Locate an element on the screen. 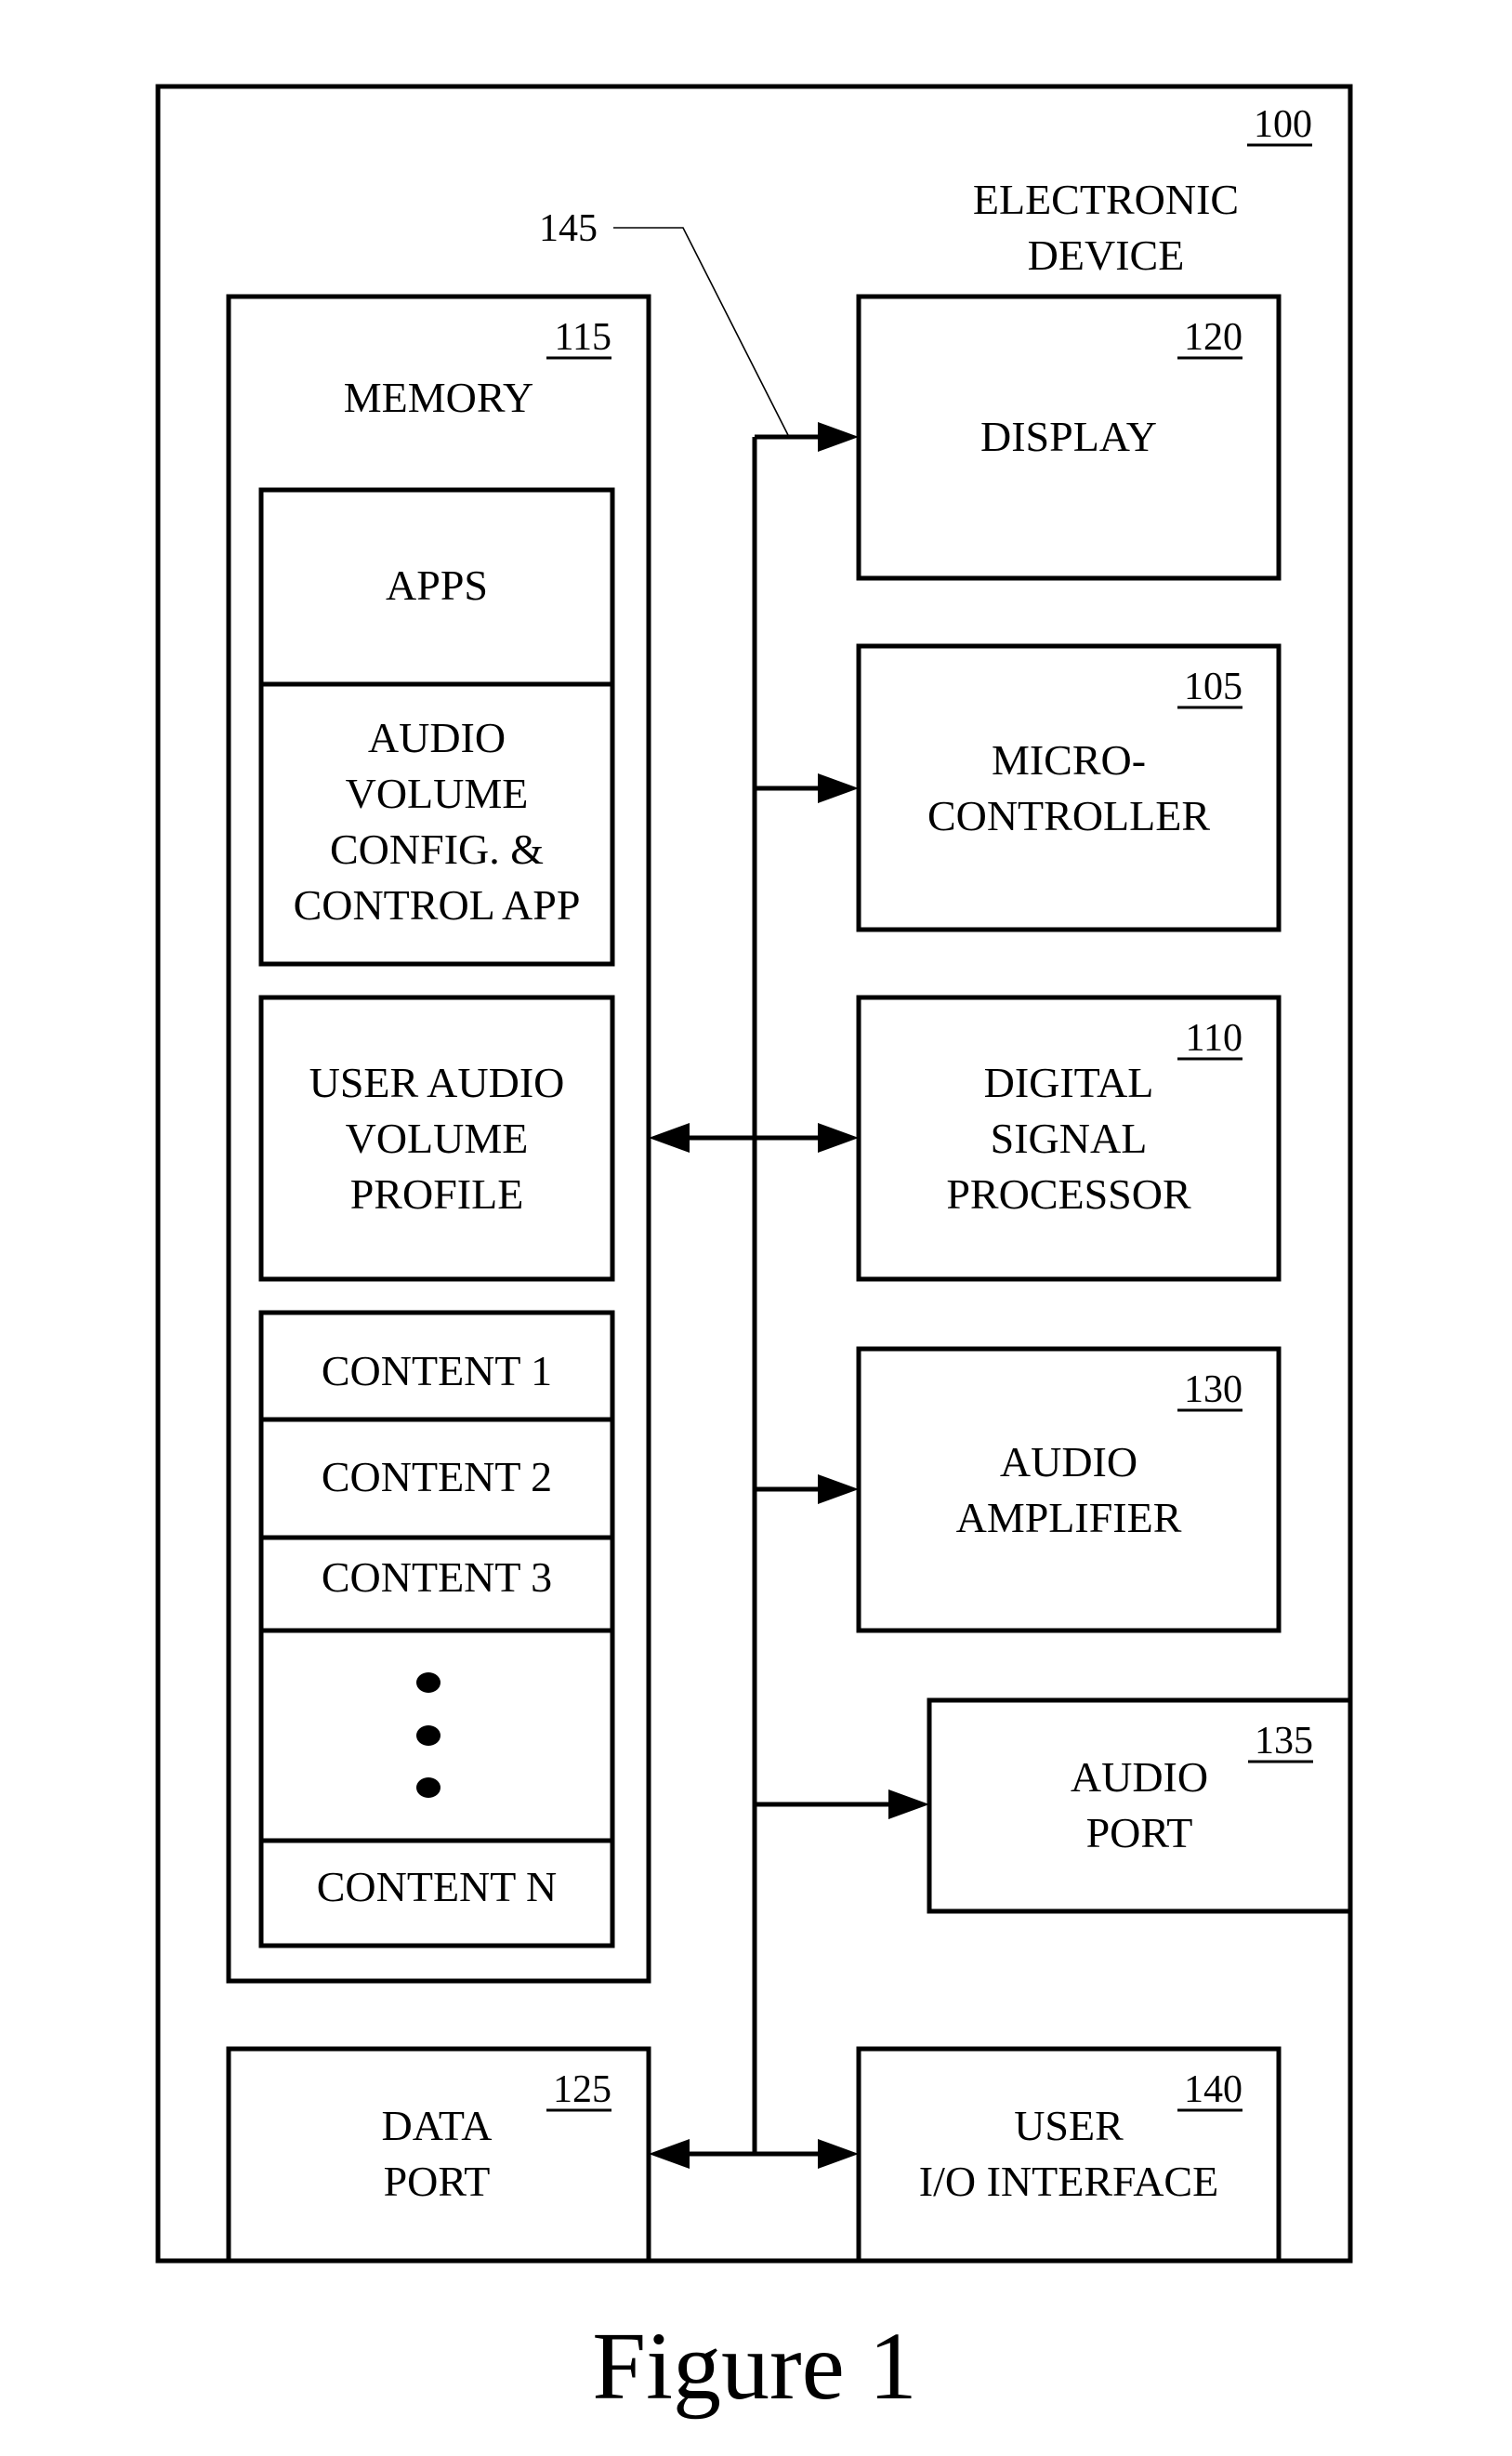  control-app-line-1: AUDIO is located at coordinates (437, 737).